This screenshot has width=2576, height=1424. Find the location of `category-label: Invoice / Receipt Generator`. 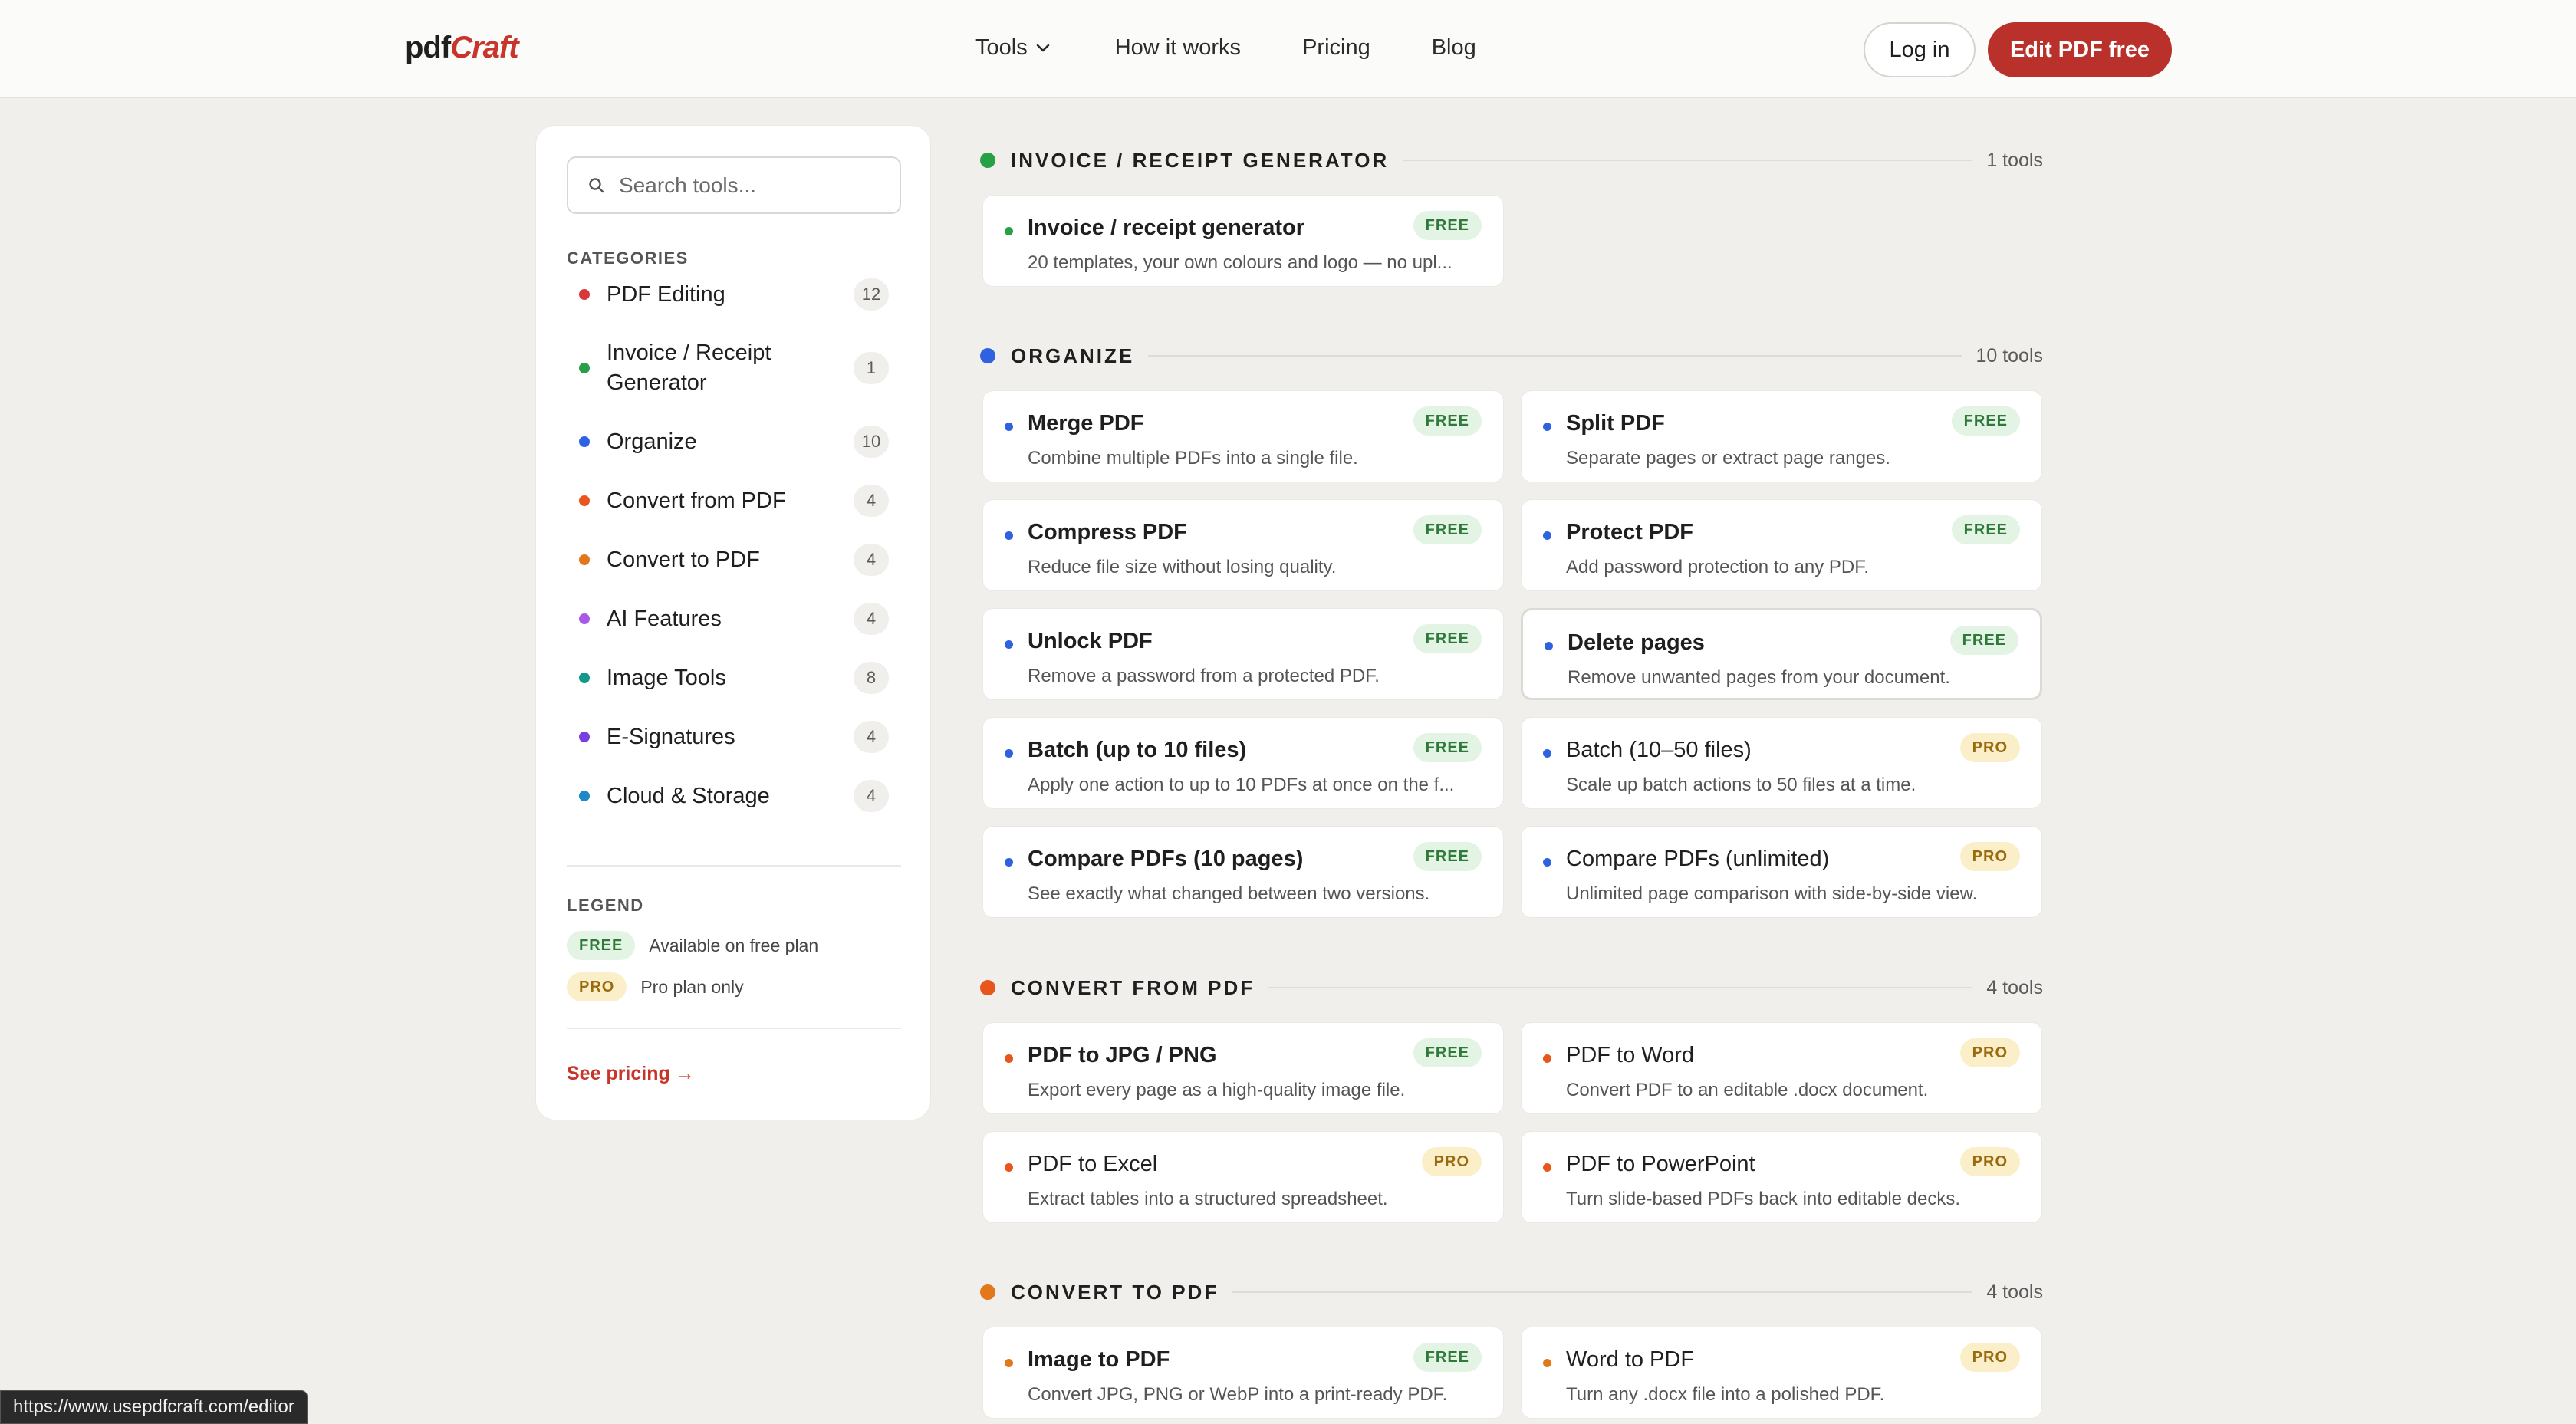

category-label: Invoice / Receipt Generator is located at coordinates (689, 368).